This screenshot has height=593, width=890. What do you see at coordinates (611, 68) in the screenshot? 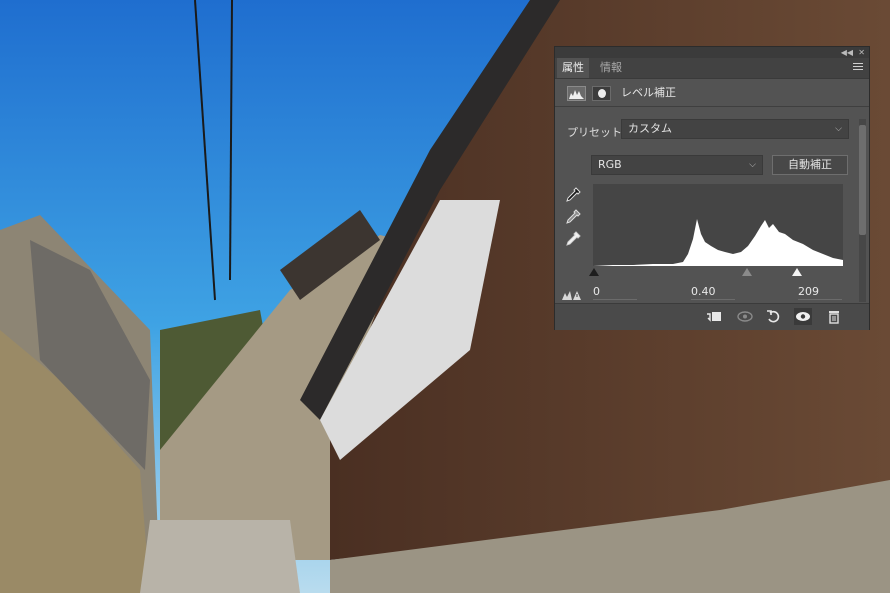
I see `tab-info: 情報` at bounding box center [611, 68].